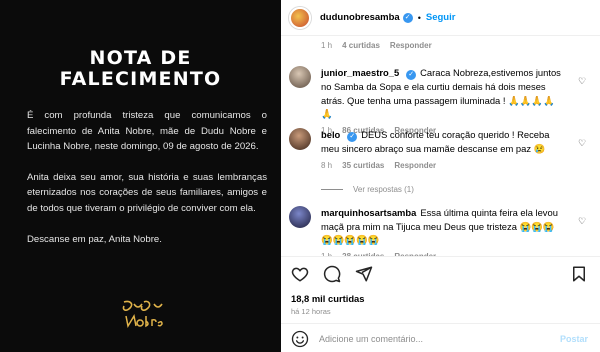 This screenshot has width=600, height=352. I want to click on dudu-nobre-signature-logo, so click(142, 314).